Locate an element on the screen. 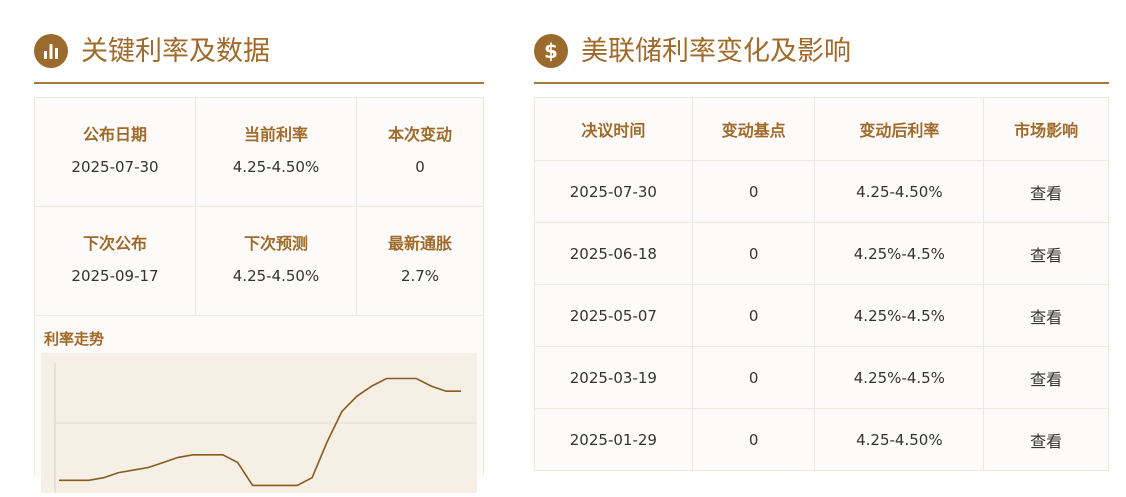 This screenshot has height=497, width=1126. cell-date: 2025-05-07 is located at coordinates (613, 315).